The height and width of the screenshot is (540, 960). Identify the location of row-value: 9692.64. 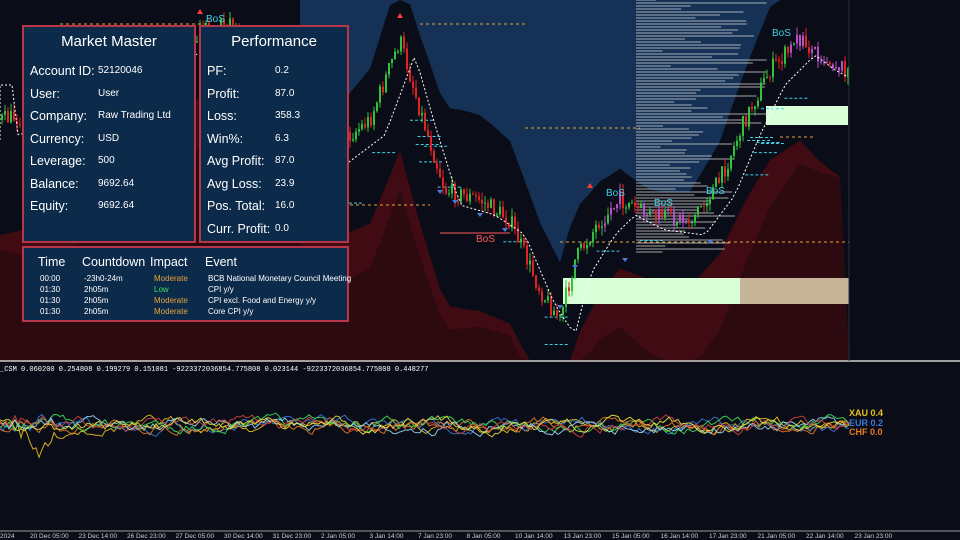
(116, 205).